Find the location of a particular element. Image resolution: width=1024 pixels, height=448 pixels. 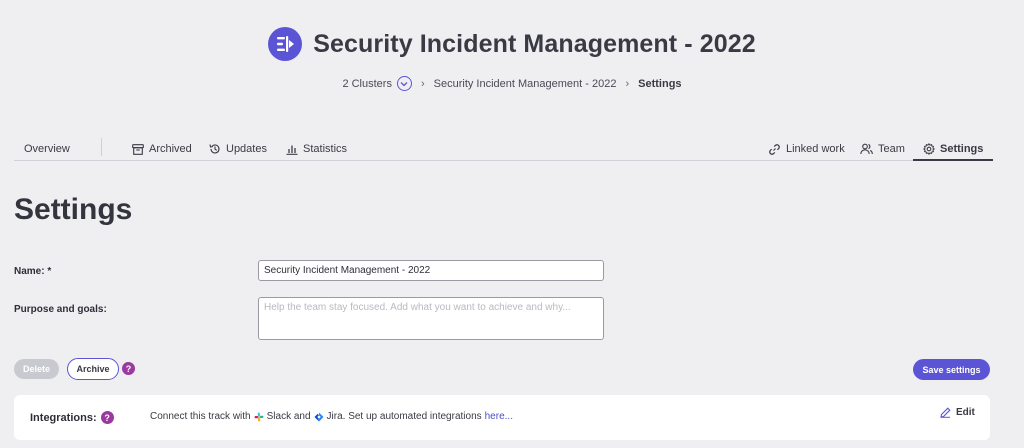

pencil-icon is located at coordinates (945, 412).